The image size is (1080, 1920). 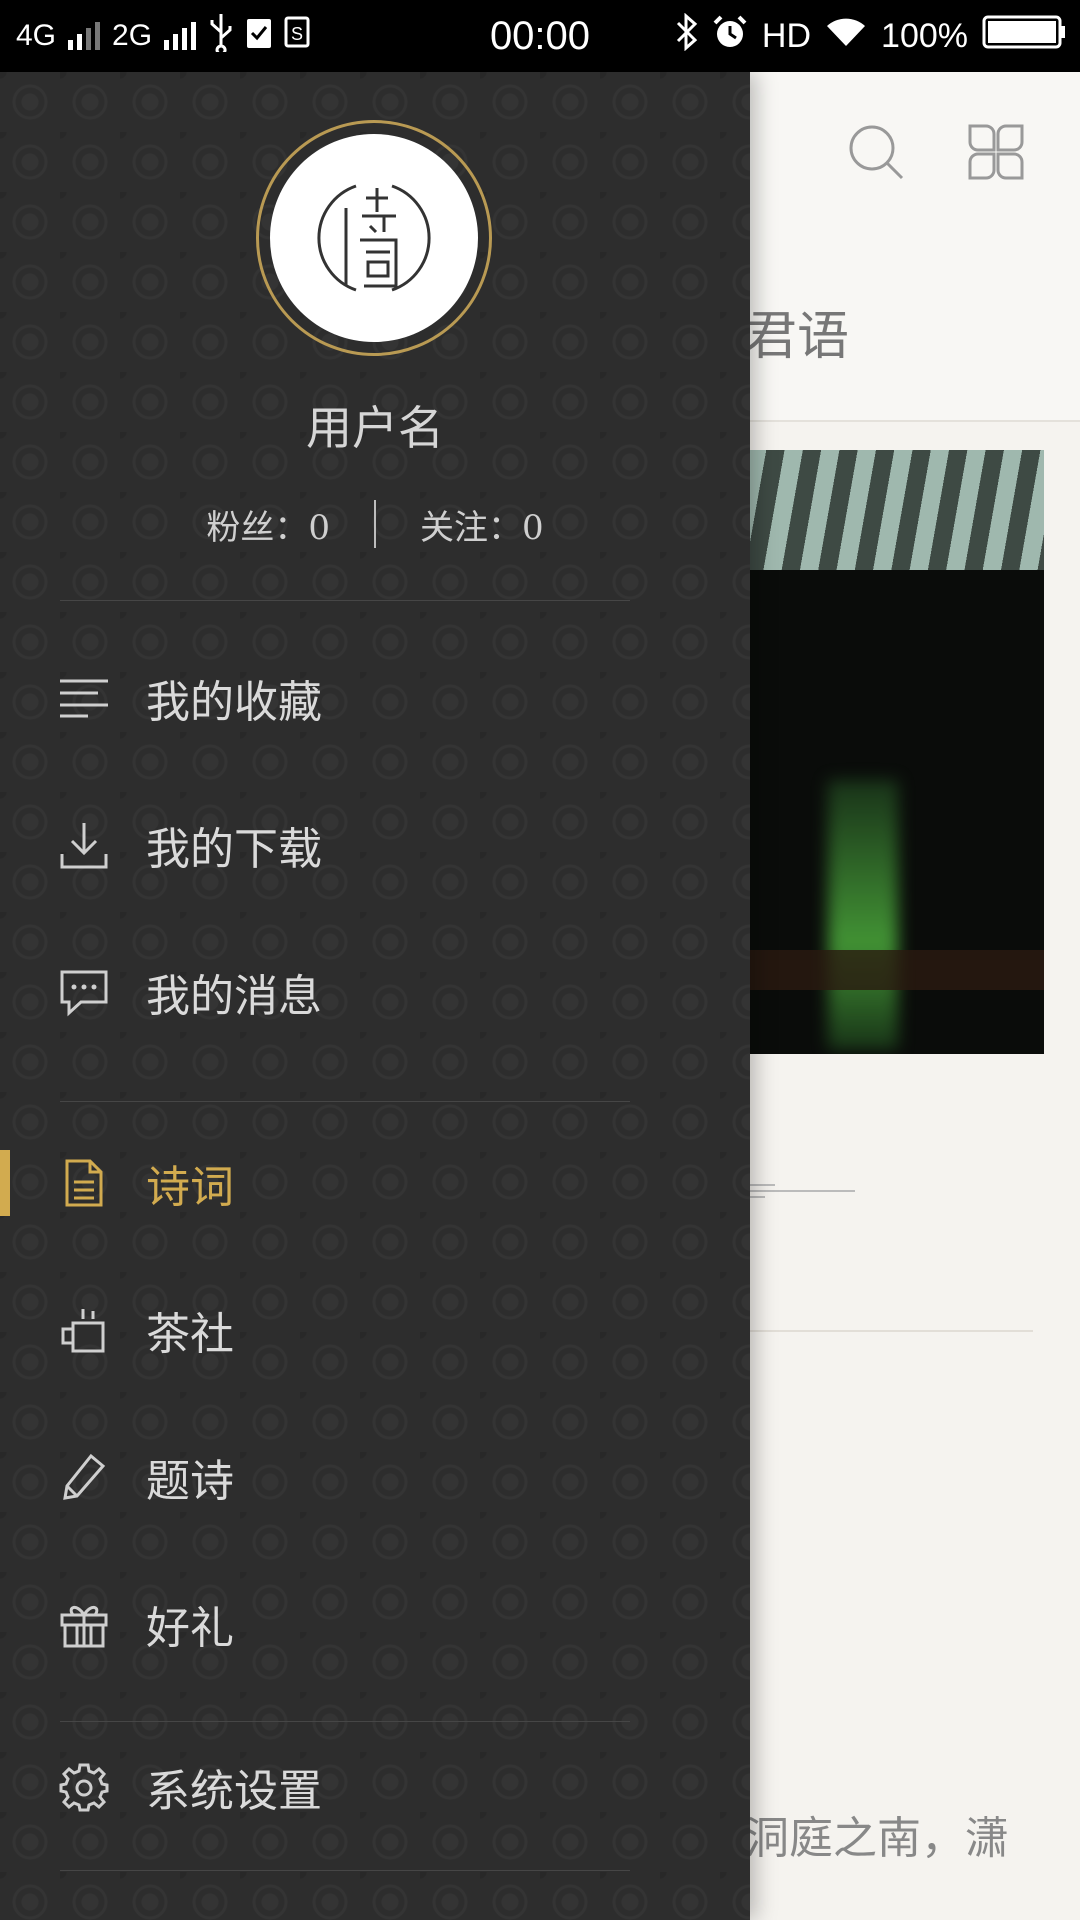 What do you see at coordinates (190, 1187) in the screenshot?
I see `menu-label: 诗词` at bounding box center [190, 1187].